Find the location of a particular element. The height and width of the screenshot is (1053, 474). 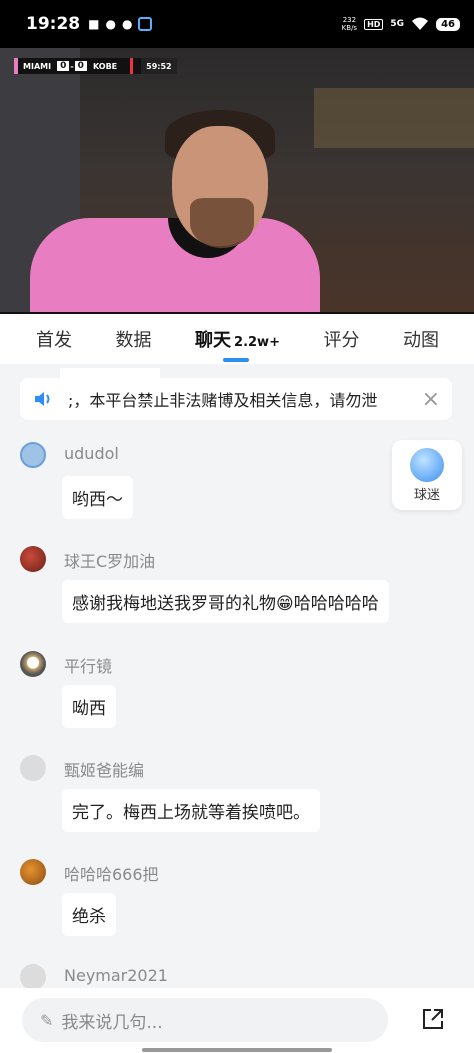

player-beard is located at coordinates (222, 223).